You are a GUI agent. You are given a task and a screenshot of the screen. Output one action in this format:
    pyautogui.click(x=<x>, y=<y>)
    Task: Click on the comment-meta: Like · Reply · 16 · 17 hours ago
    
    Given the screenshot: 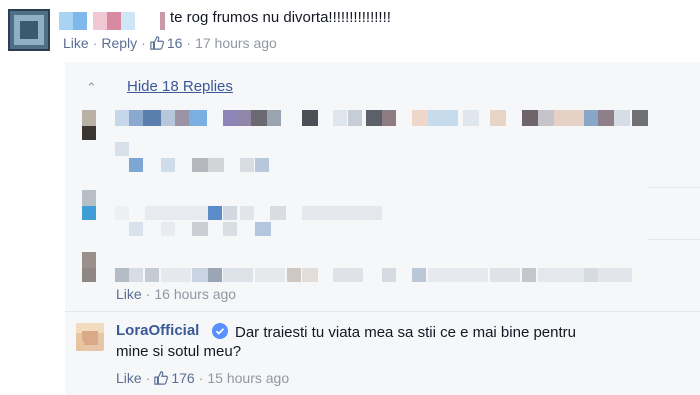 What is the action you would take?
    pyautogui.click(x=170, y=43)
    